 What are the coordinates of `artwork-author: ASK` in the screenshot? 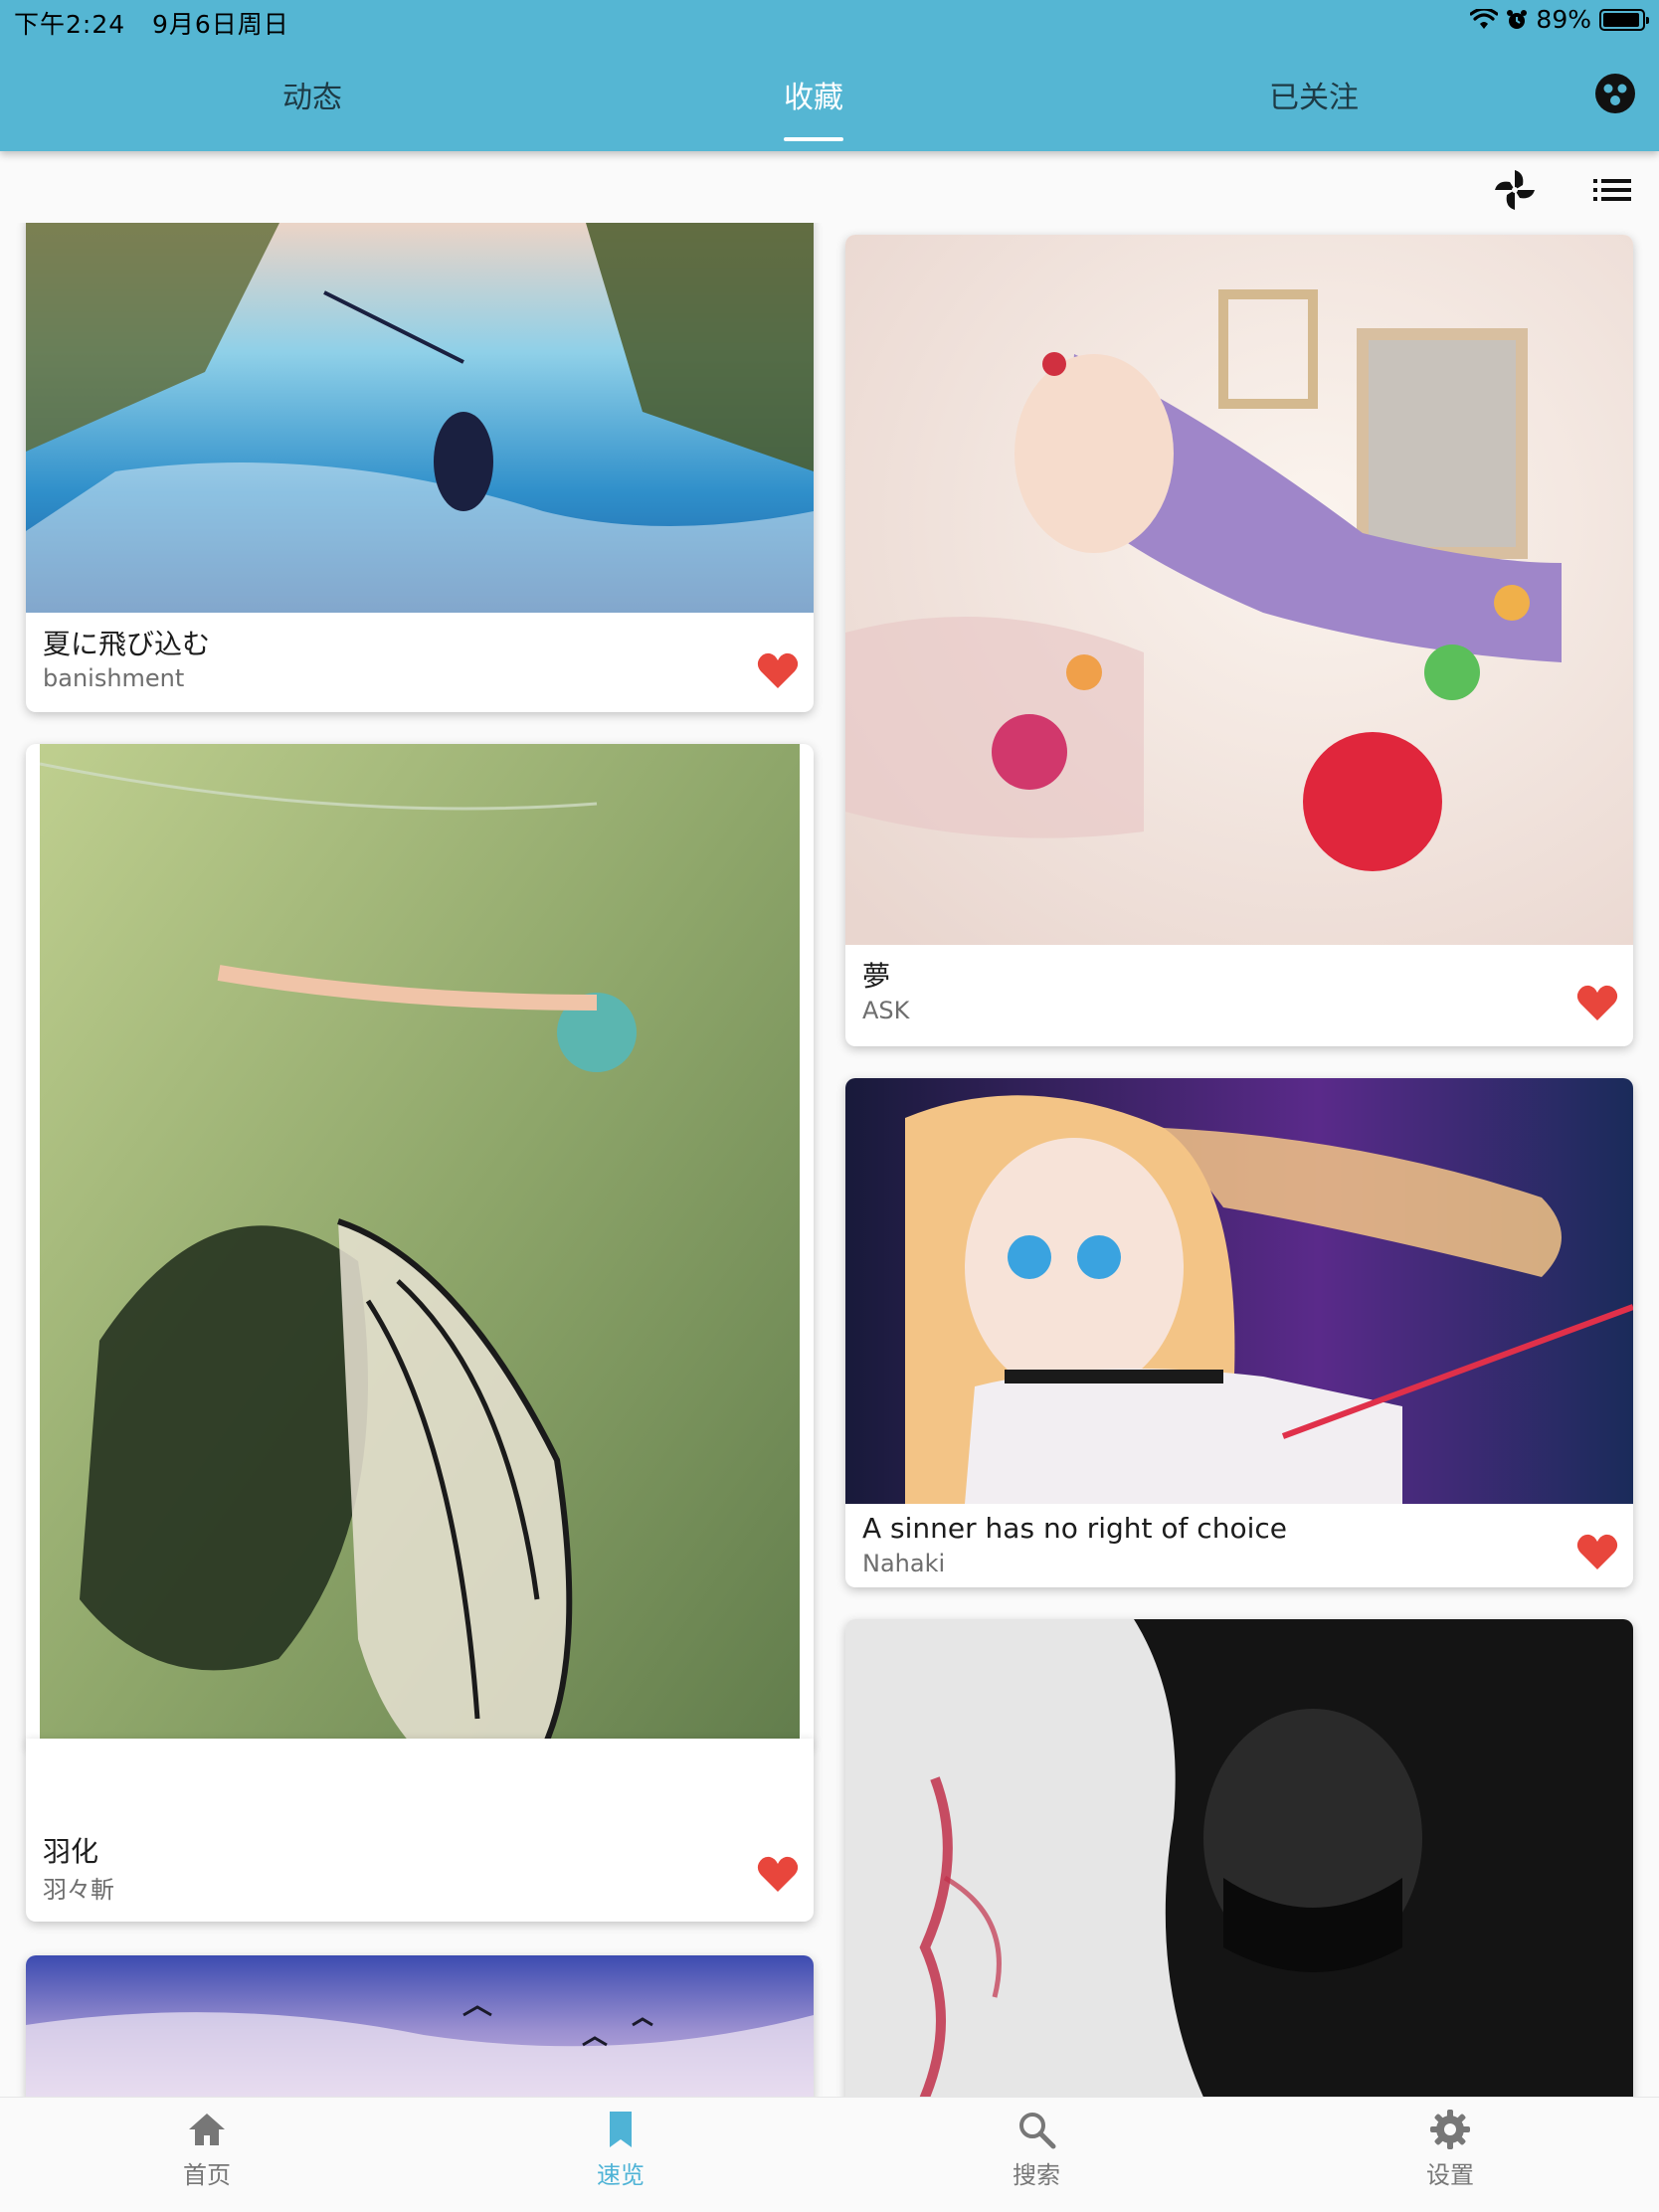 It's located at (886, 1010).